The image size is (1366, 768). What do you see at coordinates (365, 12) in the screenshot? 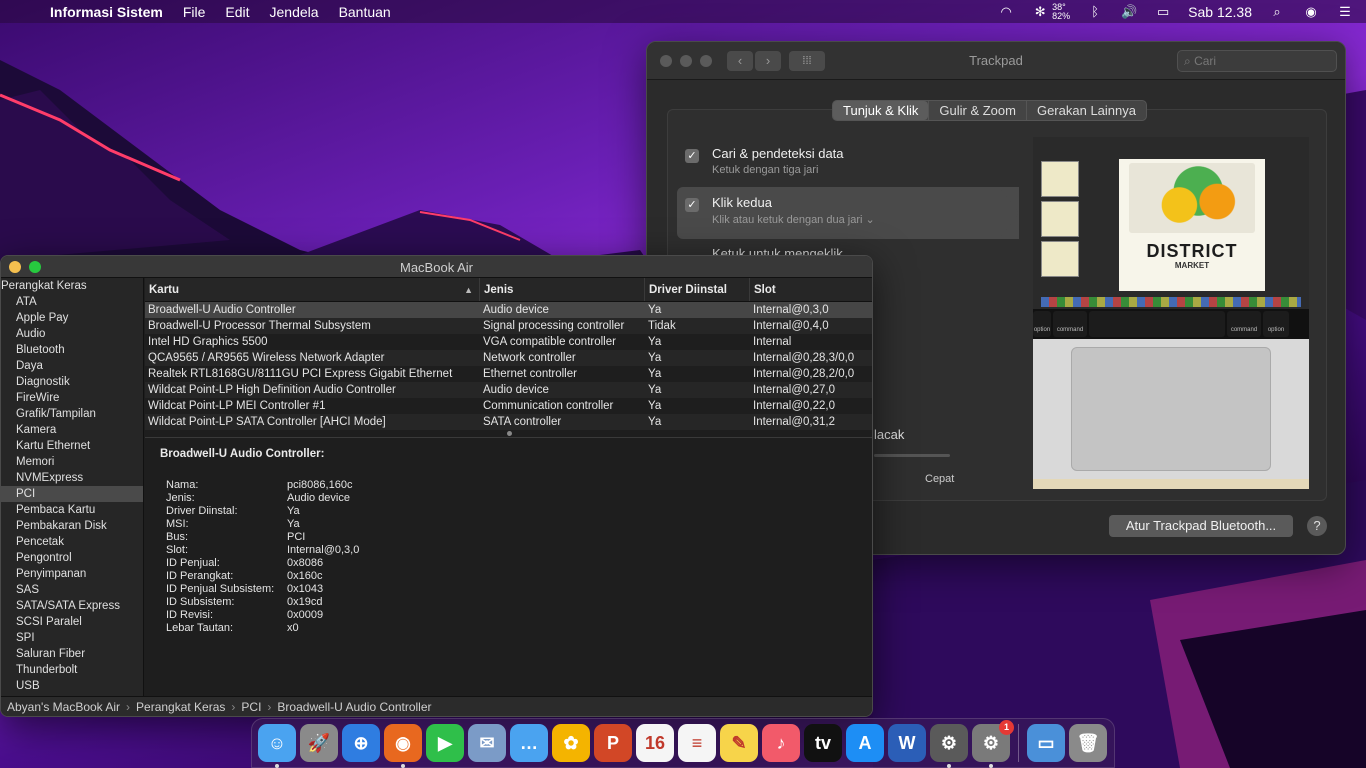
I see `menu-help: Bantuan` at bounding box center [365, 12].